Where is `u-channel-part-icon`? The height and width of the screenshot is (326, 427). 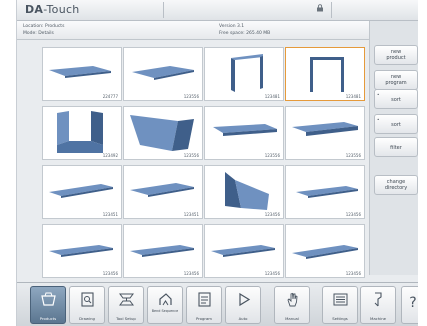
u-channel-part-icon is located at coordinates (80, 132).